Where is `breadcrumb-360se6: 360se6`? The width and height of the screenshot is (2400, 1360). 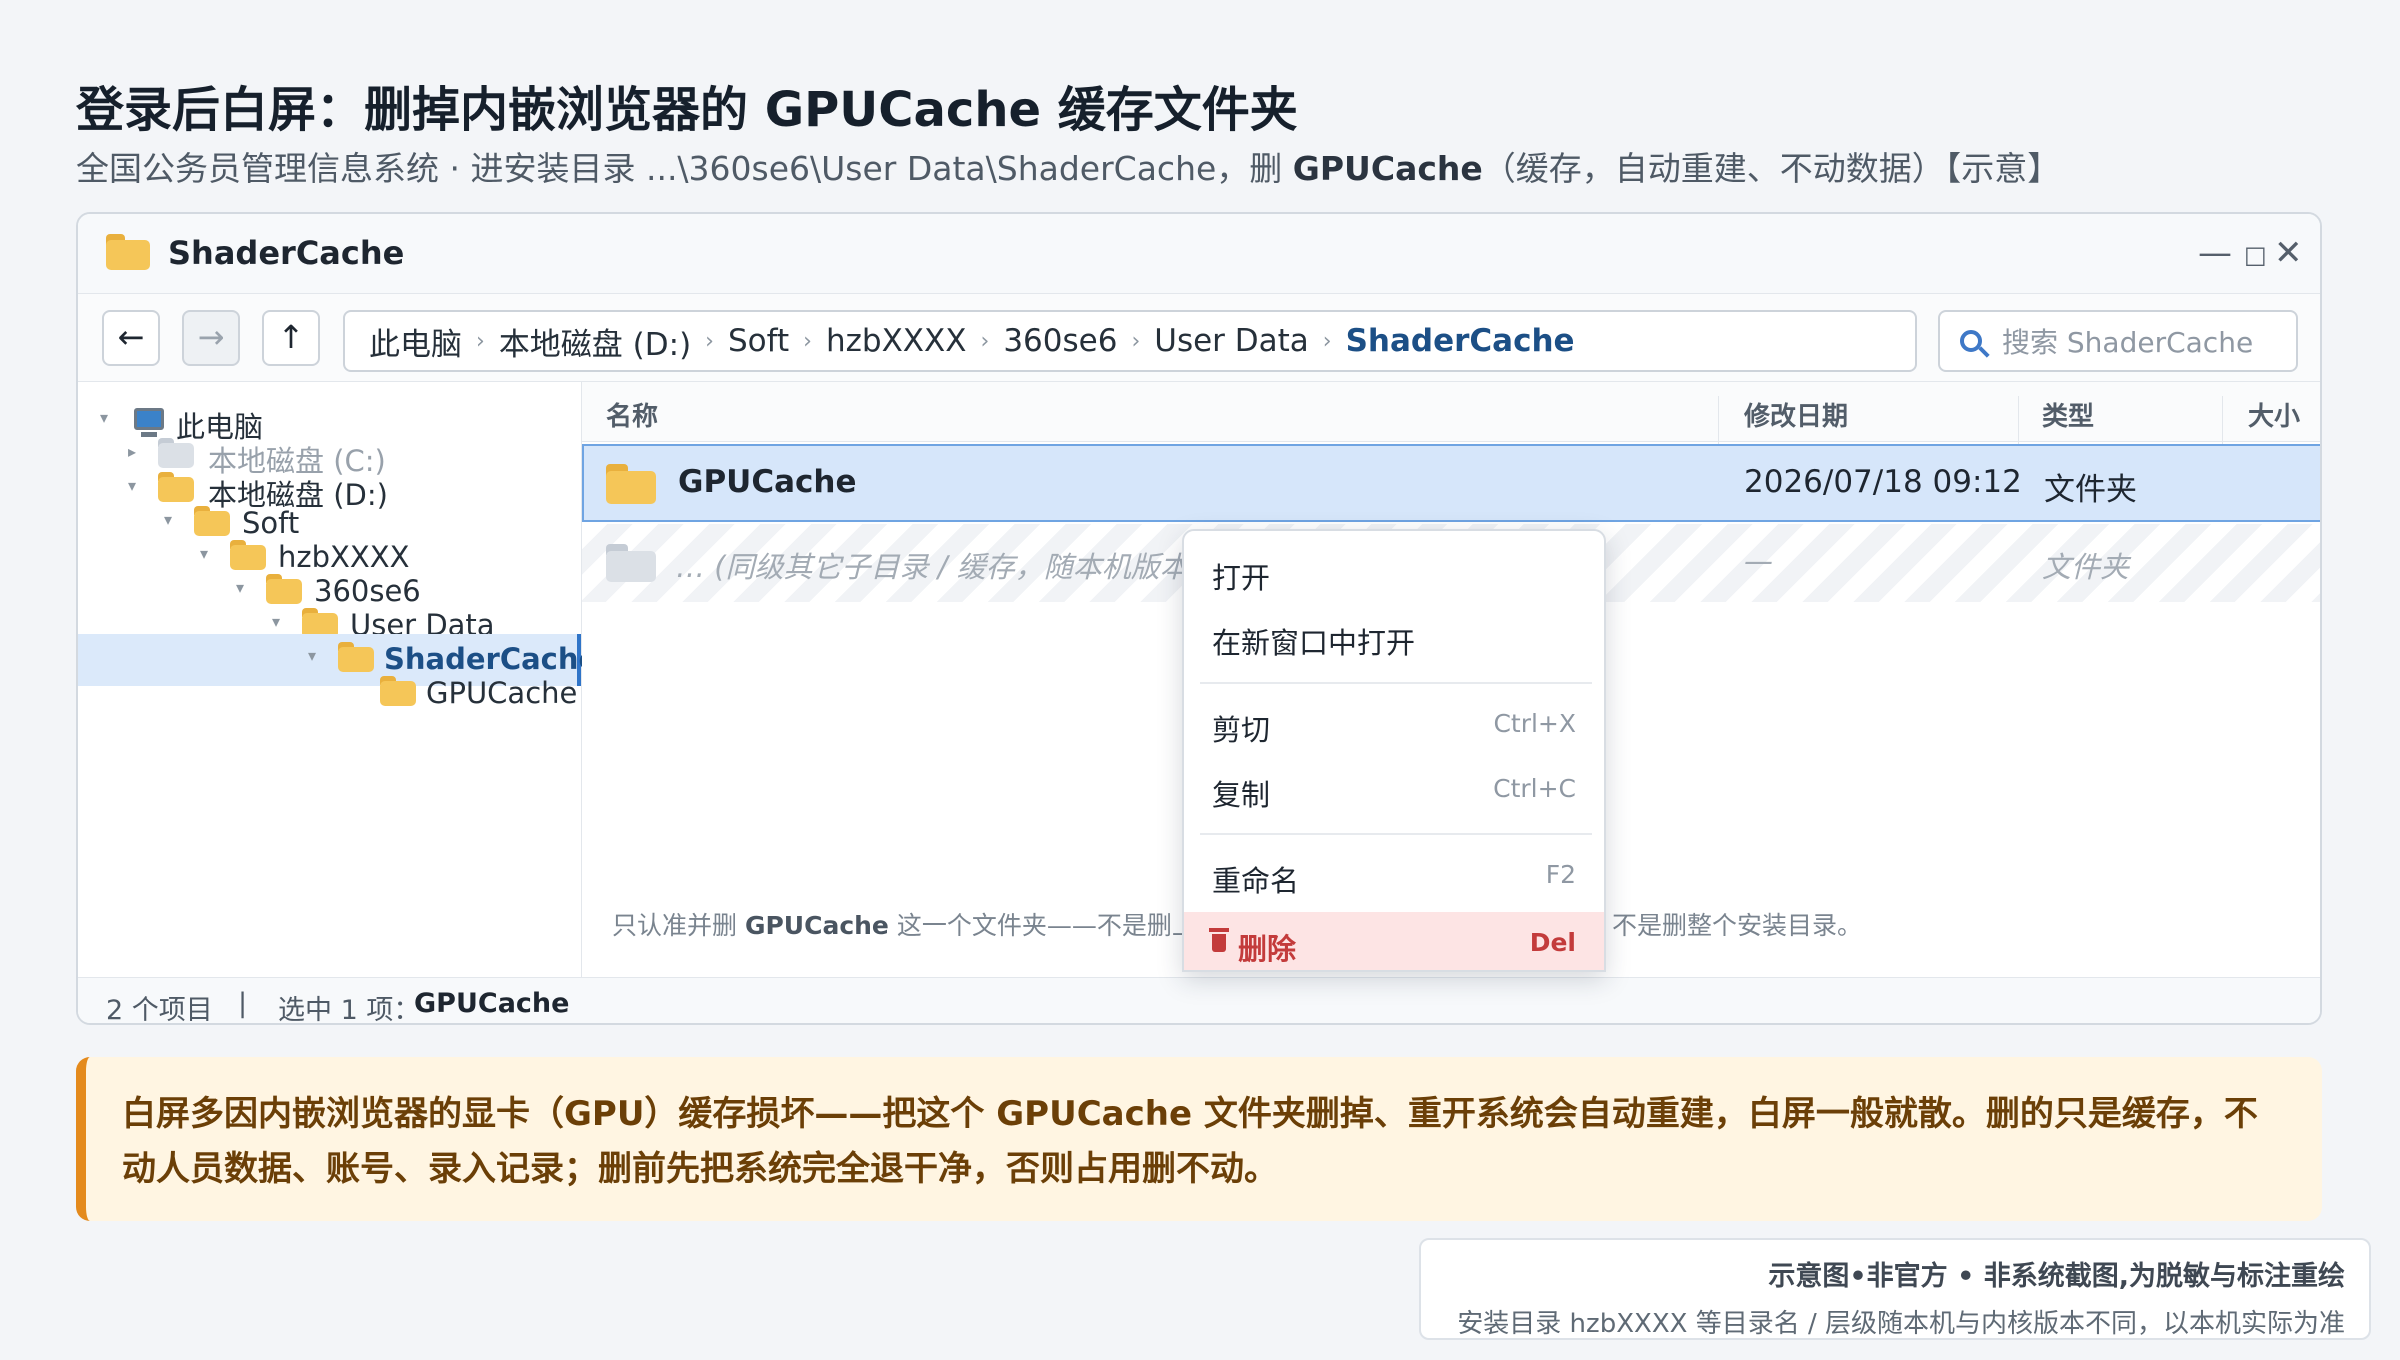
breadcrumb-360se6: 360se6 is located at coordinates (1060, 341).